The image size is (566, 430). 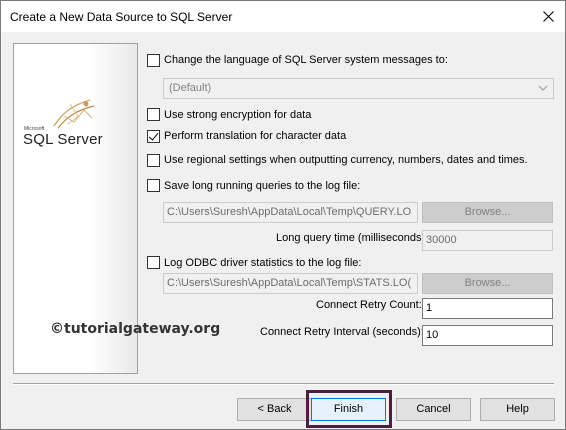 What do you see at coordinates (153, 185) in the screenshot?
I see `long-queries-checkbox` at bounding box center [153, 185].